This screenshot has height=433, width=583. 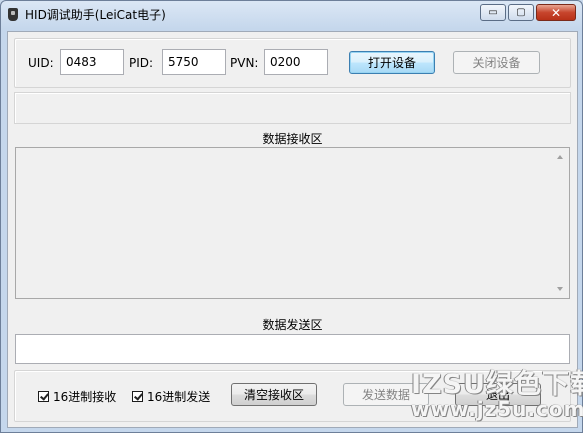 I want to click on pid-label: PID:, so click(x=141, y=63).